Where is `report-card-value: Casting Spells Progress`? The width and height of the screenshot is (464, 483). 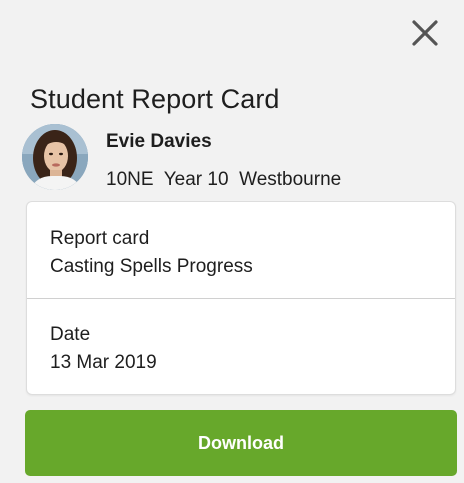
report-card-value: Casting Spells Progress is located at coordinates (151, 266).